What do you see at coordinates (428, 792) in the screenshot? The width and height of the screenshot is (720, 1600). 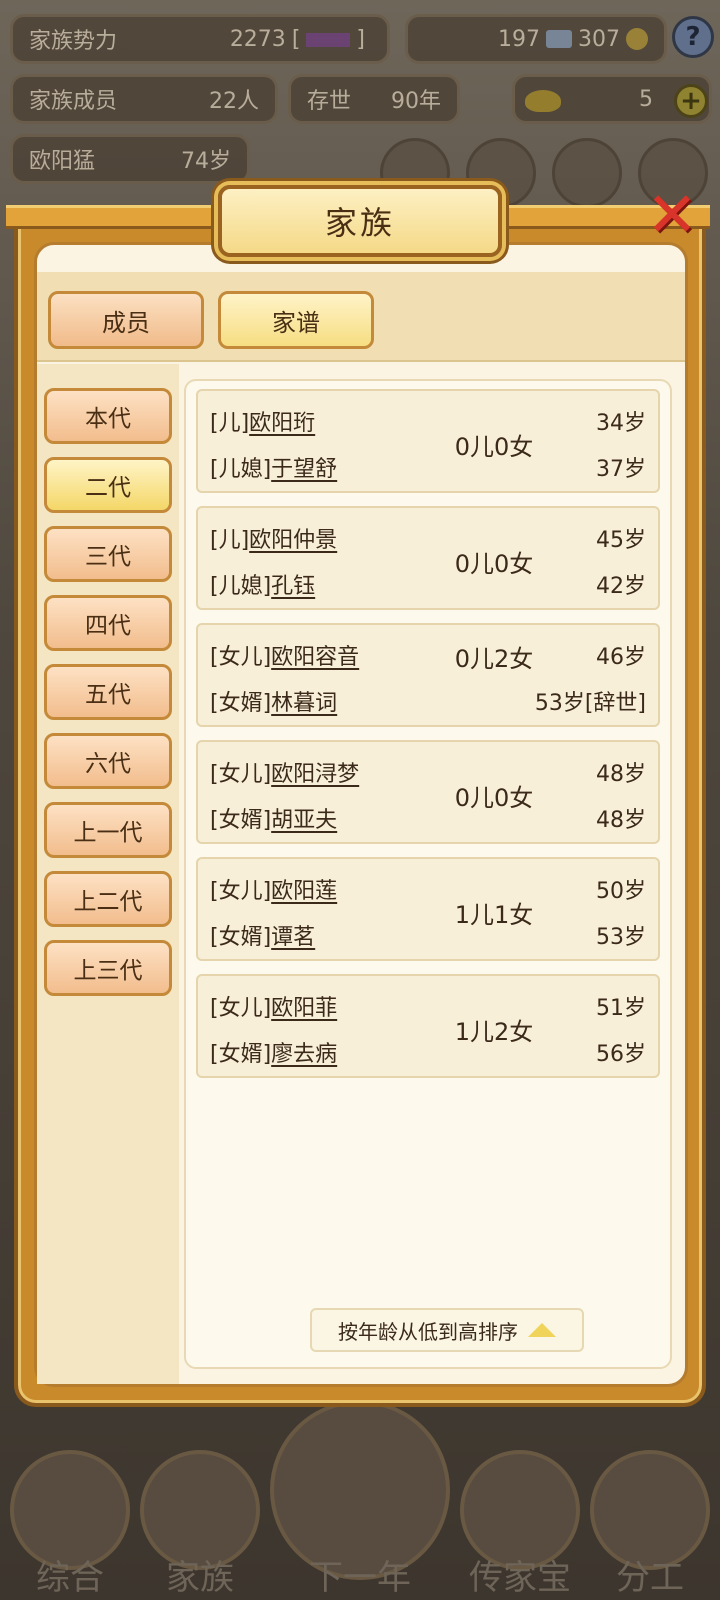 I see `family-card: [女儿] 欧阳浔梦 [女婿] 胡亚夫 0儿0女 48岁 48岁` at bounding box center [428, 792].